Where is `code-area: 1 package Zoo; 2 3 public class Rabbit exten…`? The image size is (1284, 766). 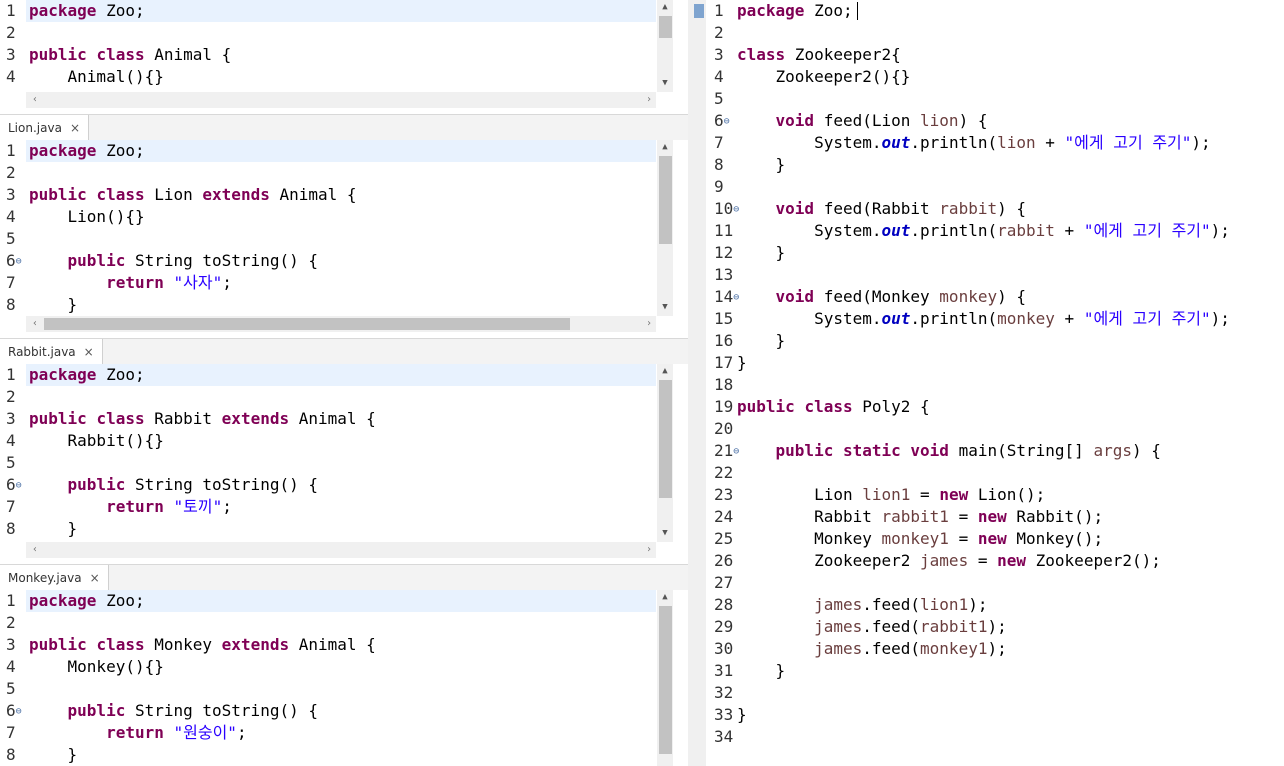
code-area: 1 package Zoo; 2 3 public class Rabbit exten… is located at coordinates (328, 453).